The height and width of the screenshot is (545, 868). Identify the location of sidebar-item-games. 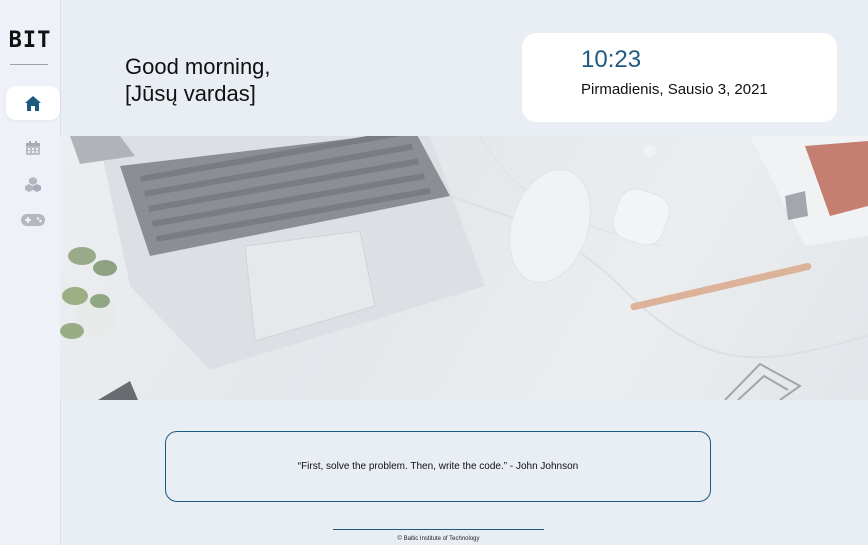
(33, 220).